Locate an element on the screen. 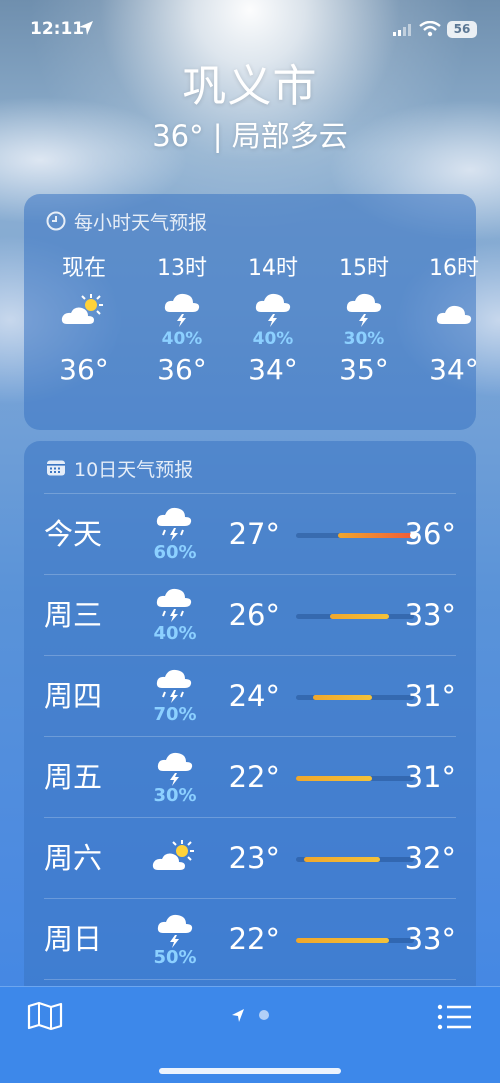 This screenshot has height=1083, width=500. daily-row: 周三 40% 26° 33° is located at coordinates (250, 614).